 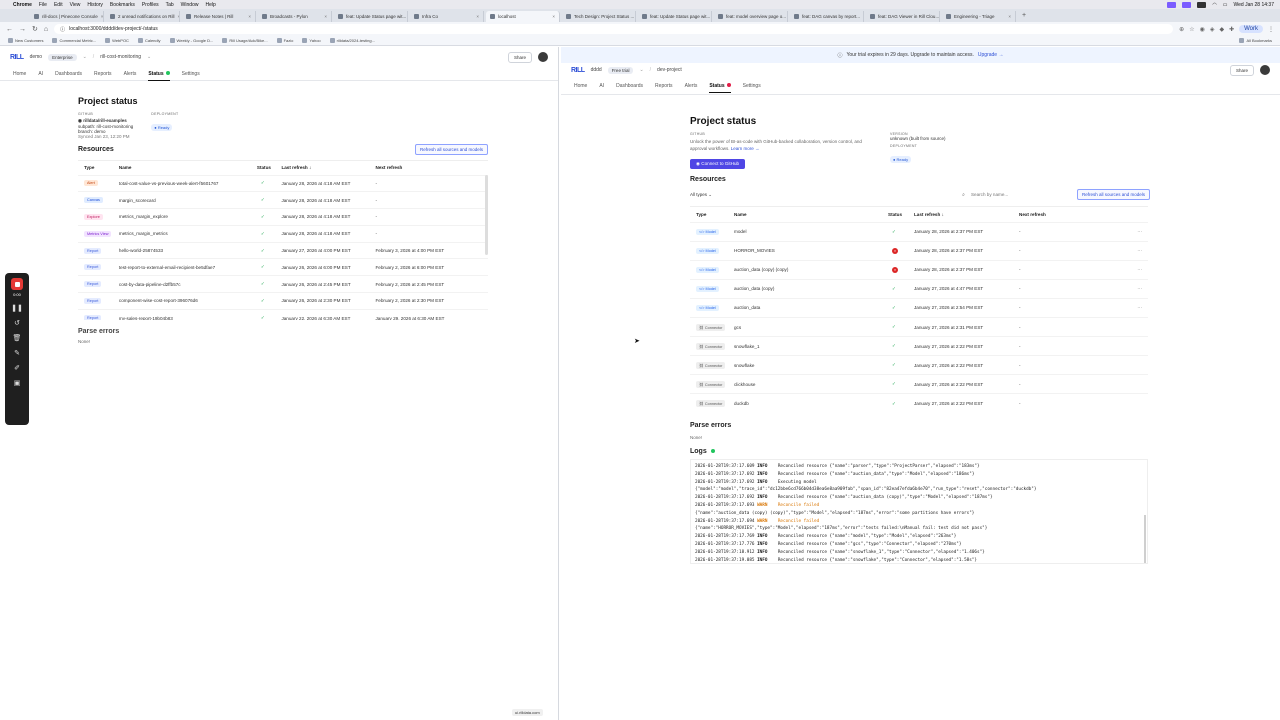 I want to click on resource-name: snowflake, so click(x=811, y=365).